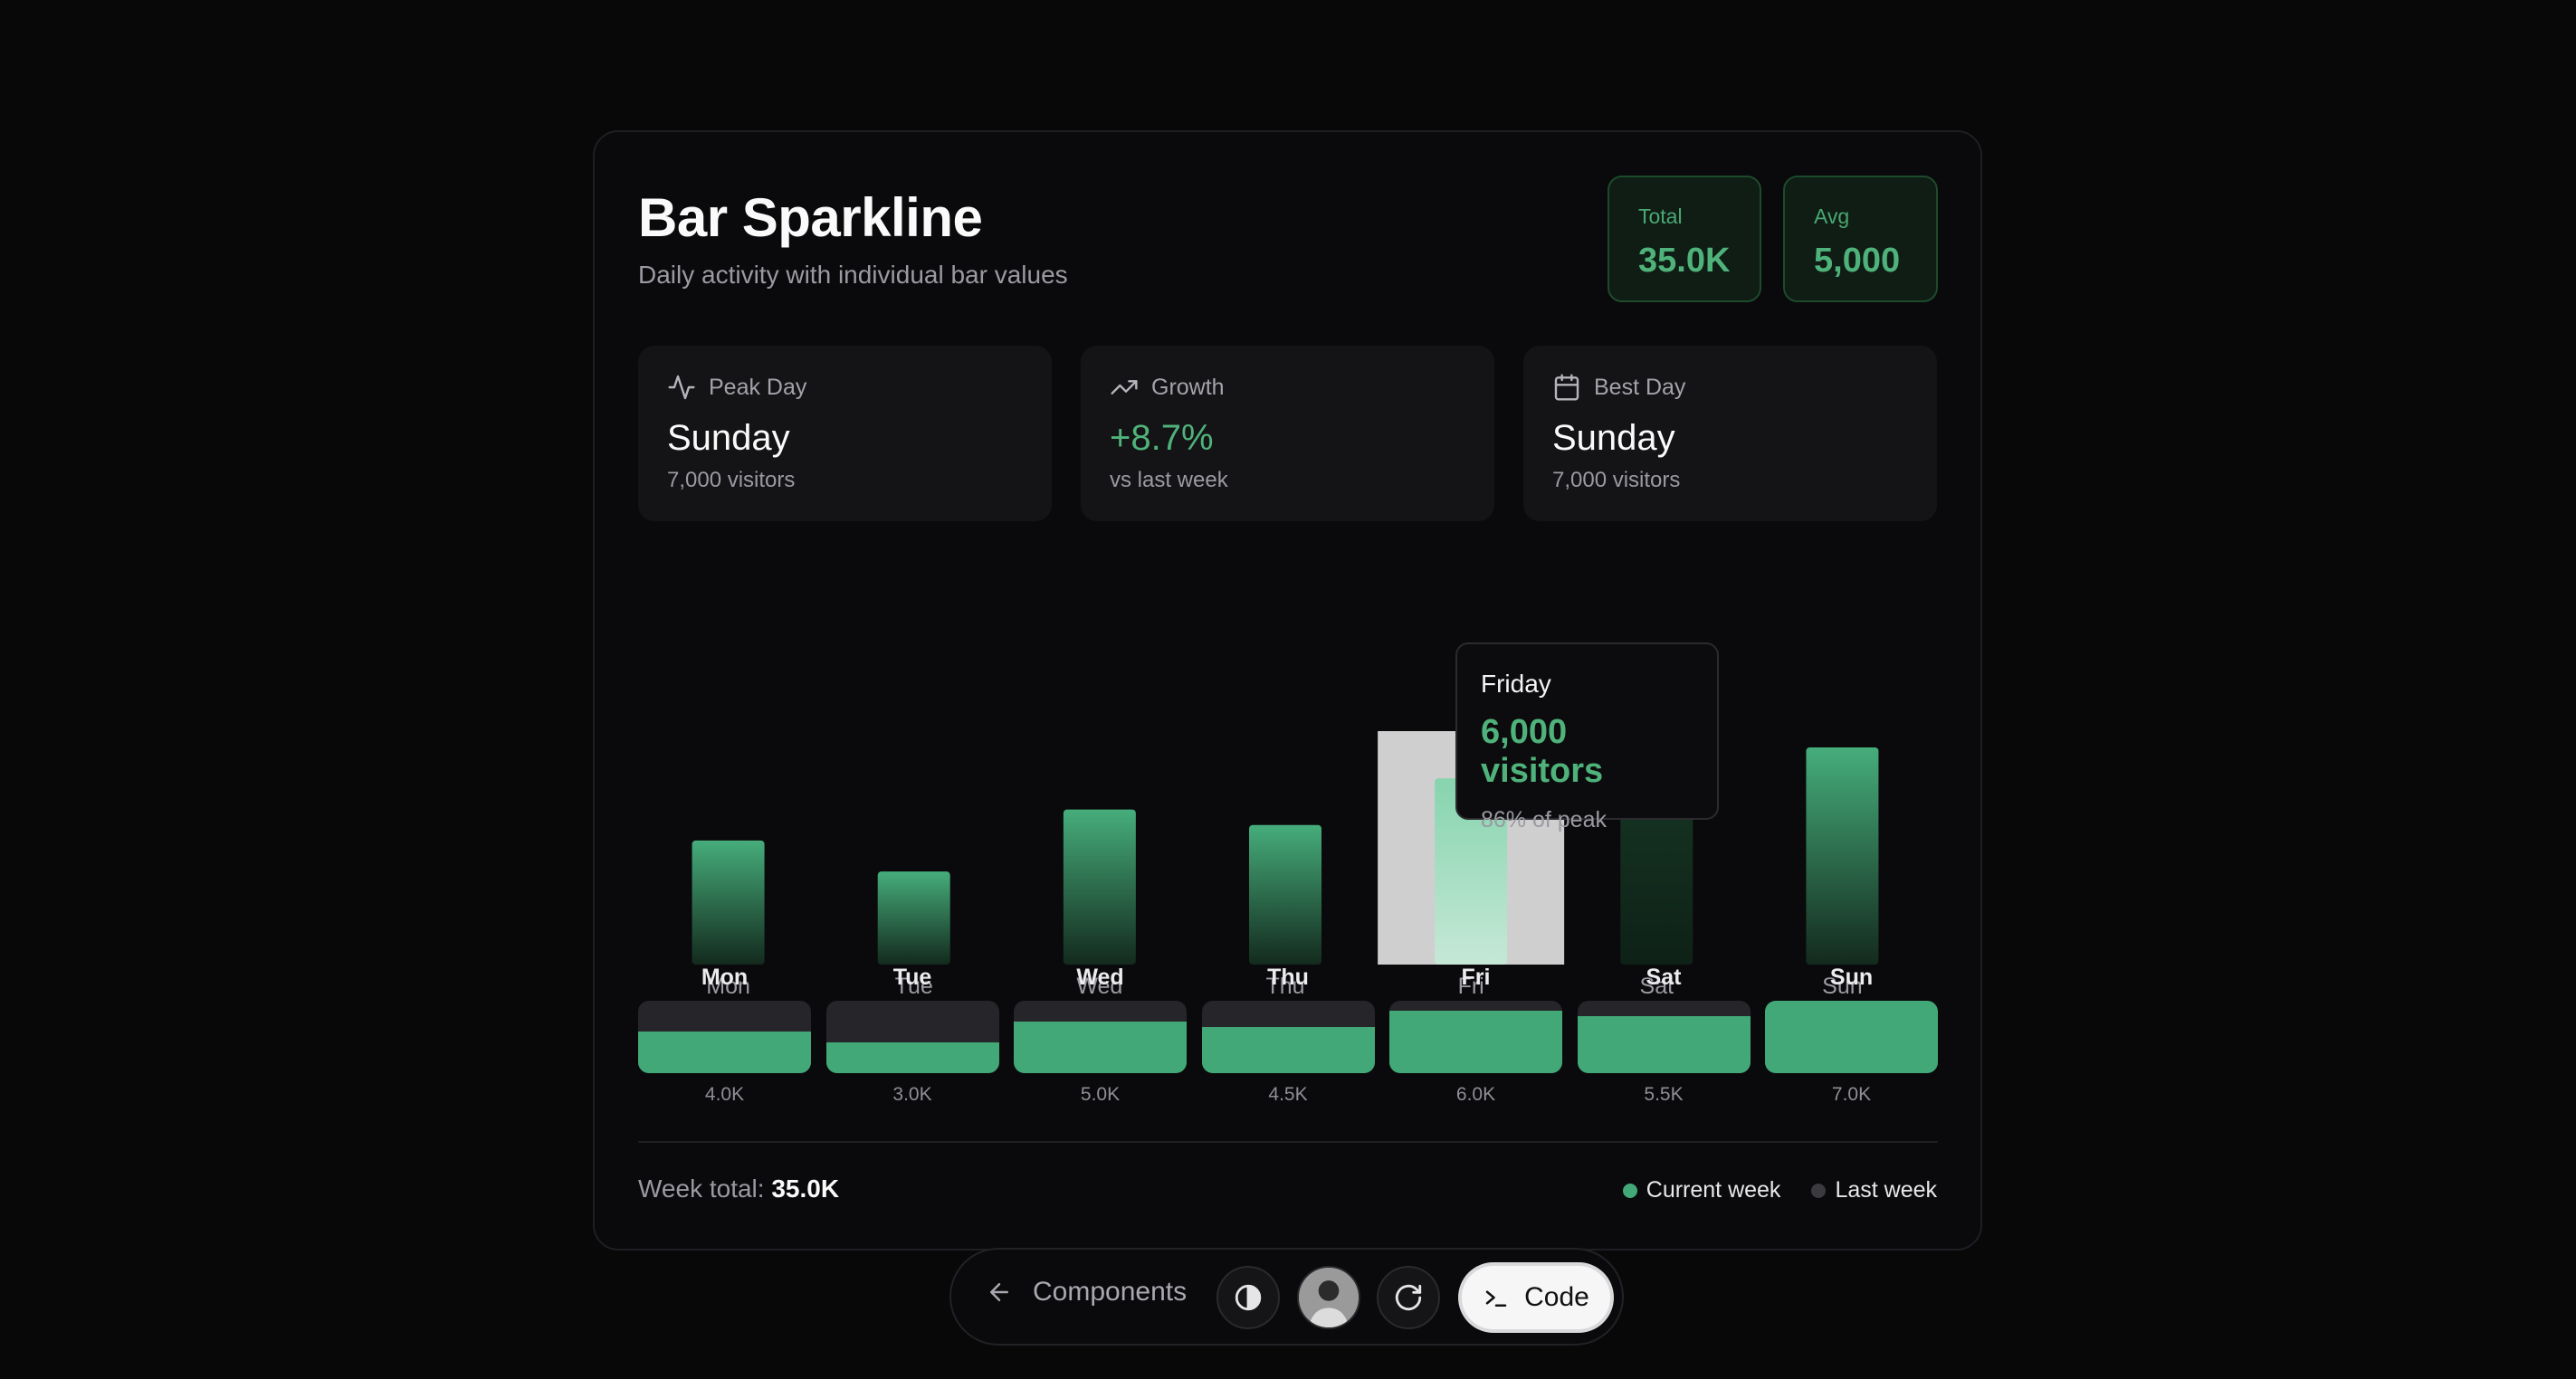 This screenshot has width=2576, height=1379. What do you see at coordinates (725, 1095) in the screenshot?
I see `mini-bar-value: 4.0K` at bounding box center [725, 1095].